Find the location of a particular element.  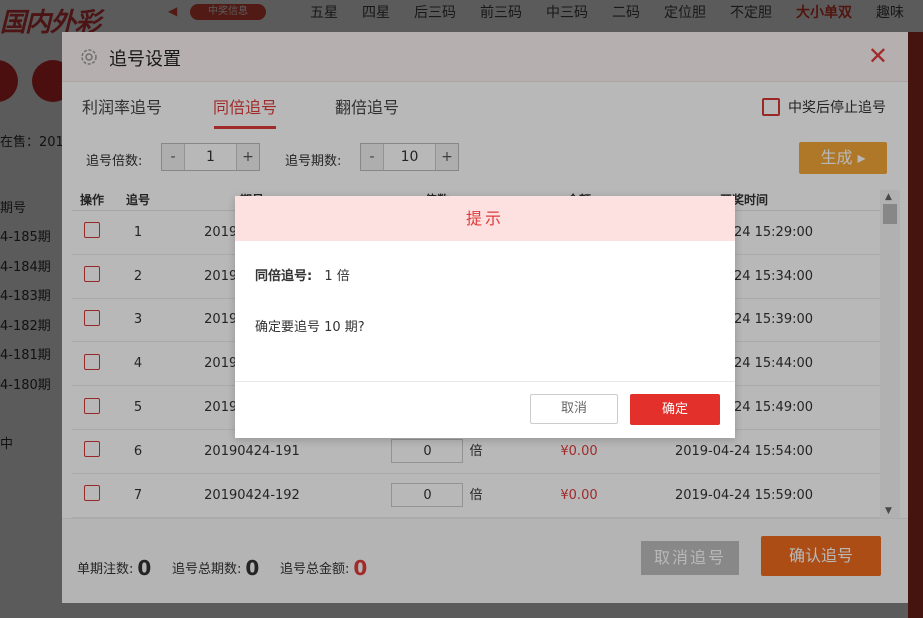

dialog-multiple-label: 同倍追号: is located at coordinates (284, 276).